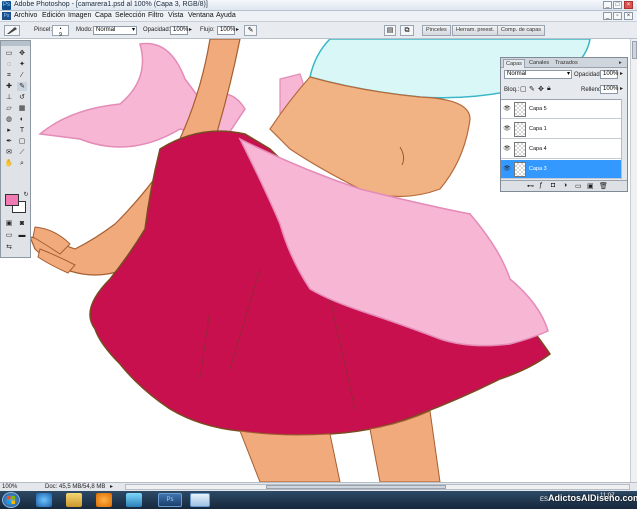 Image resolution: width=637 pixels, height=509 pixels. I want to click on menu-capa: Capa, so click(103, 15).